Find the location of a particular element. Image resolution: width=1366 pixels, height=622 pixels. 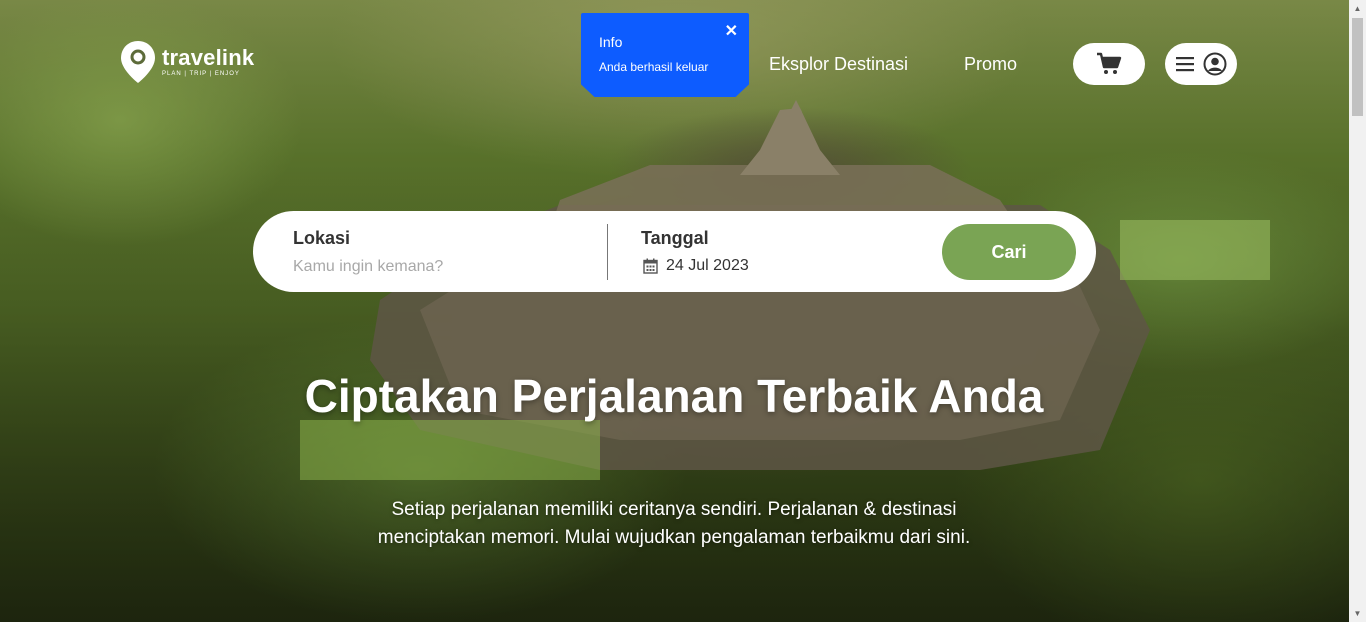

brand-logo: travelink PLAN | TRIP | ENJOY is located at coordinates (187, 62).